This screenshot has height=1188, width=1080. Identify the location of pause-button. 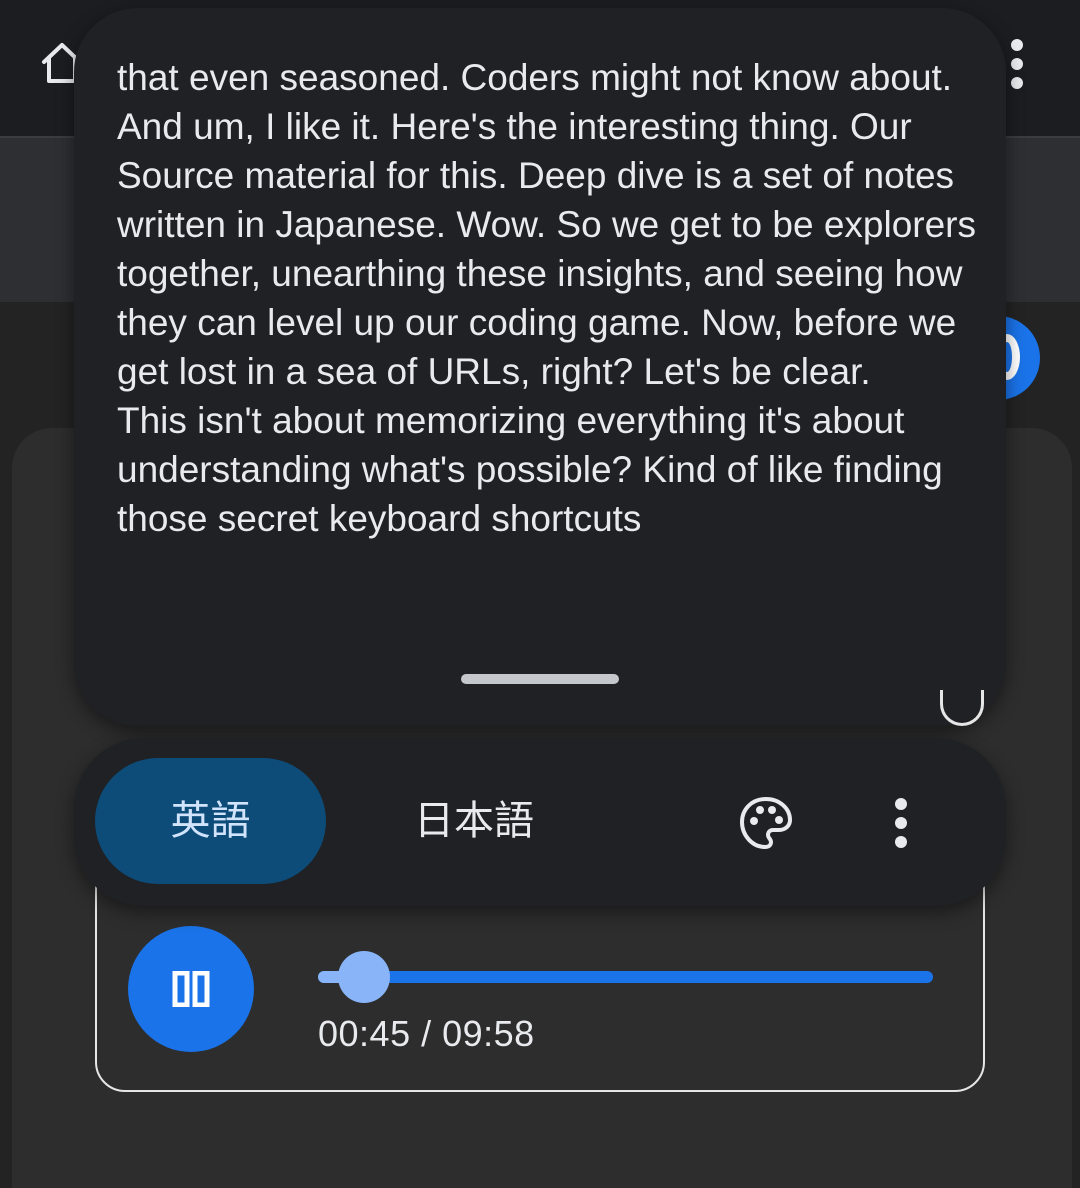
(191, 989).